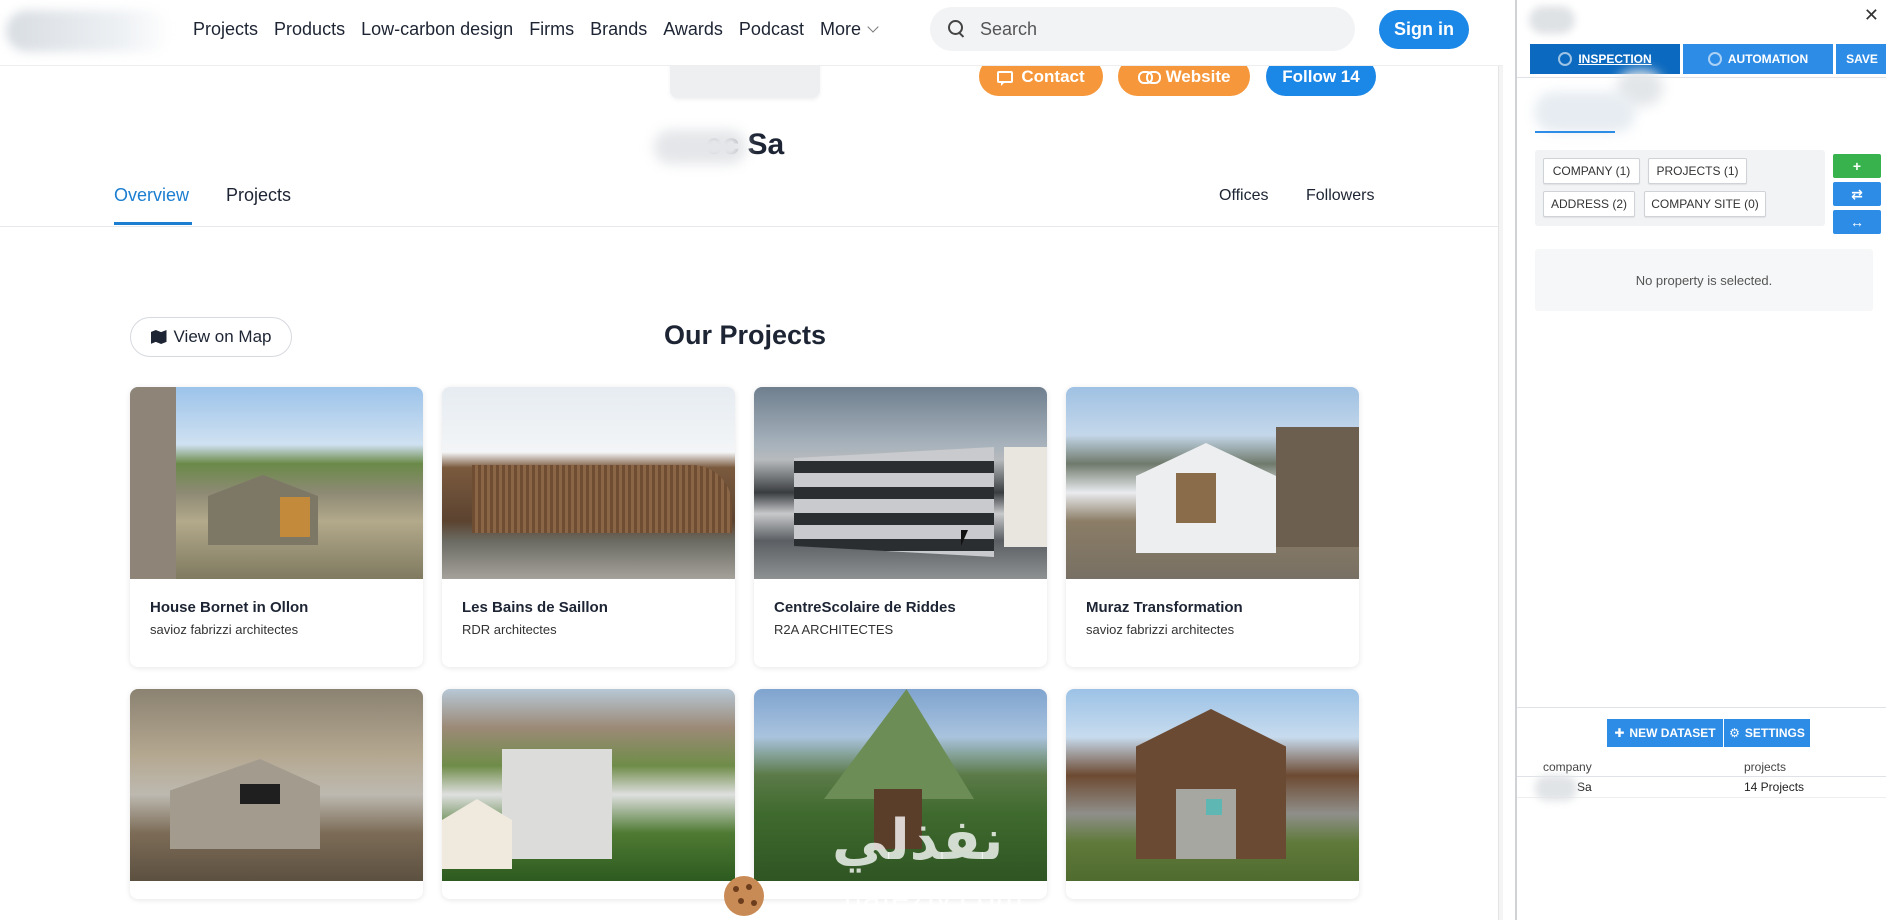 The width and height of the screenshot is (1886, 920). What do you see at coordinates (222, 336) in the screenshot?
I see `view-on-map-label: View on Map` at bounding box center [222, 336].